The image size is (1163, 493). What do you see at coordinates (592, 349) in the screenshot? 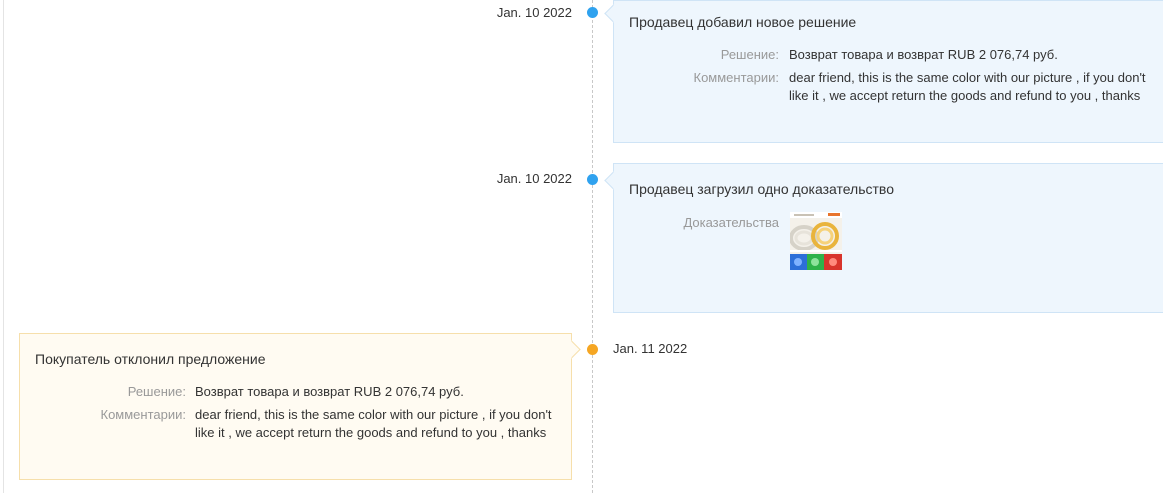
I see `timeline-dot-buyer` at bounding box center [592, 349].